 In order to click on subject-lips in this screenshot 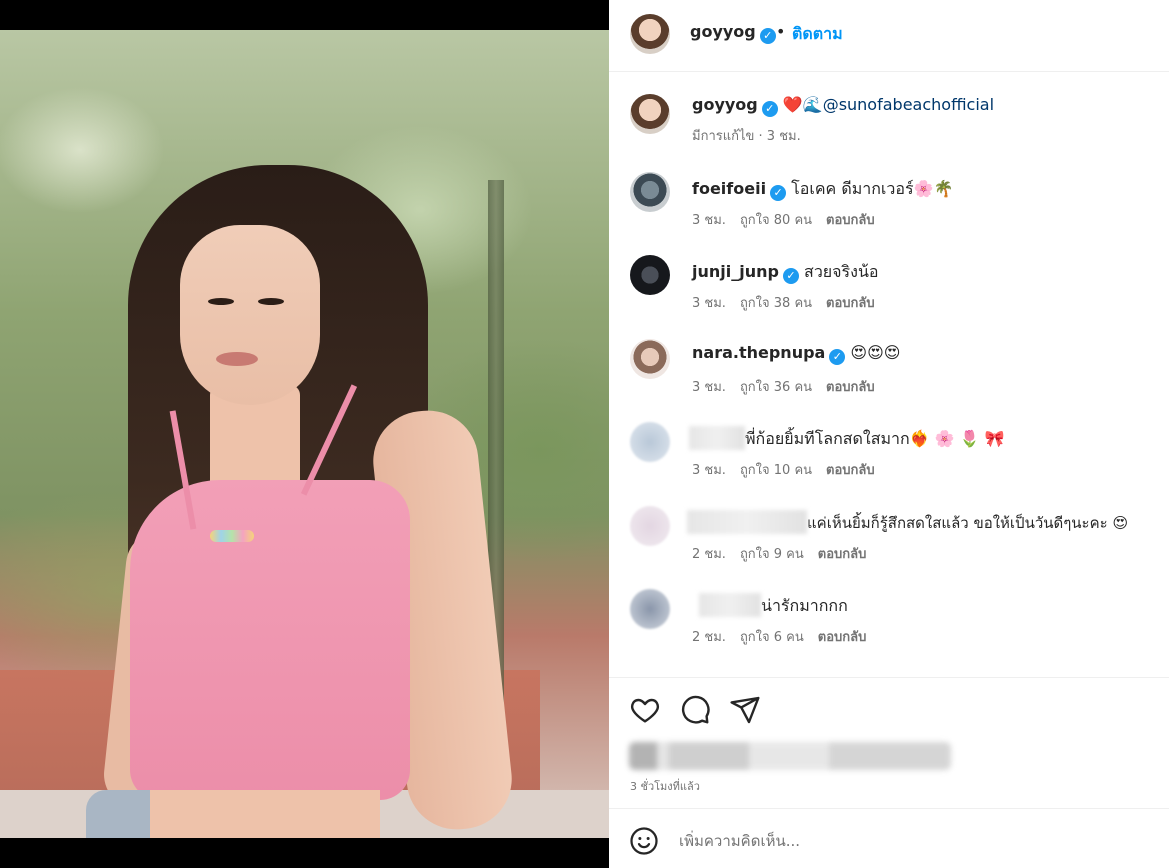, I will do `click(237, 359)`.